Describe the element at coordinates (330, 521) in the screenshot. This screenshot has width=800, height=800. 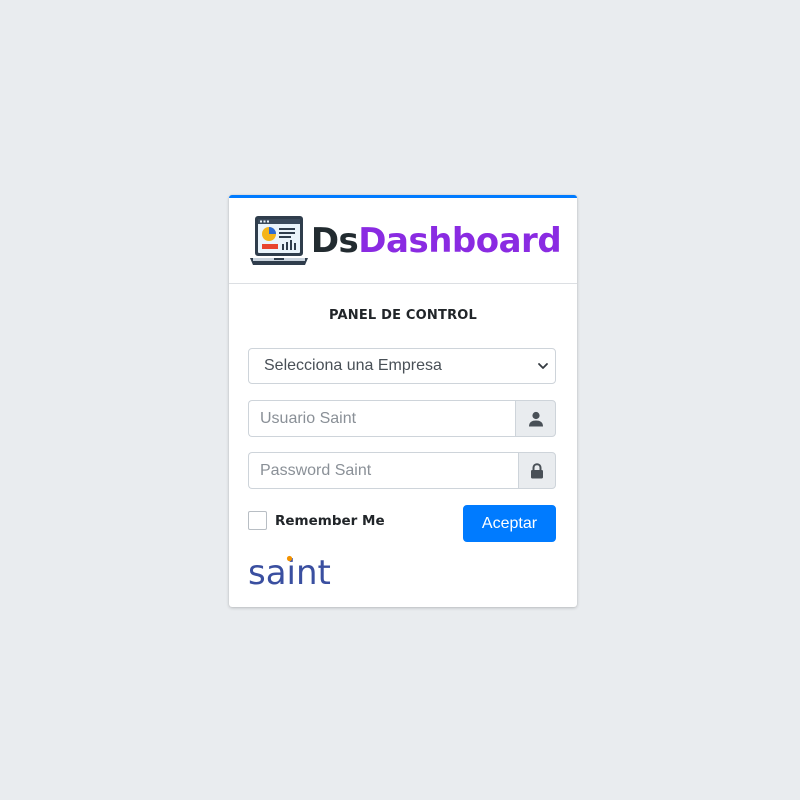
I see `remember-label: Remember Me` at that location.